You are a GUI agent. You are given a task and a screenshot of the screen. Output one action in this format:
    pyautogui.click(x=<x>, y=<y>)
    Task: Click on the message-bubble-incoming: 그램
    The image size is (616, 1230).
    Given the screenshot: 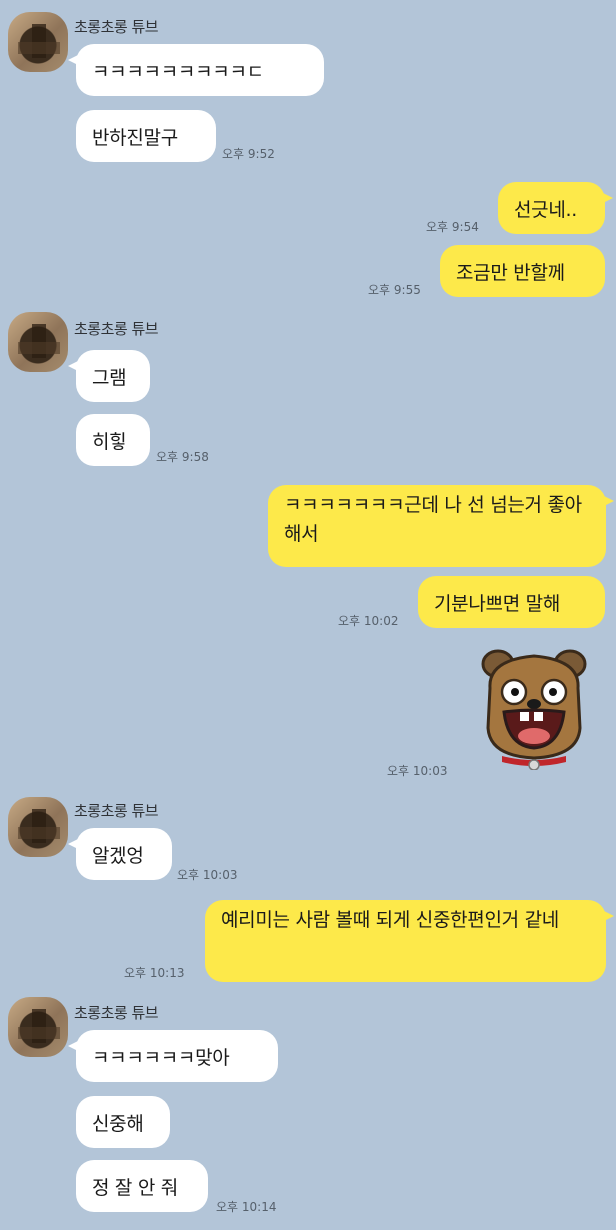 What is the action you would take?
    pyautogui.click(x=109, y=376)
    